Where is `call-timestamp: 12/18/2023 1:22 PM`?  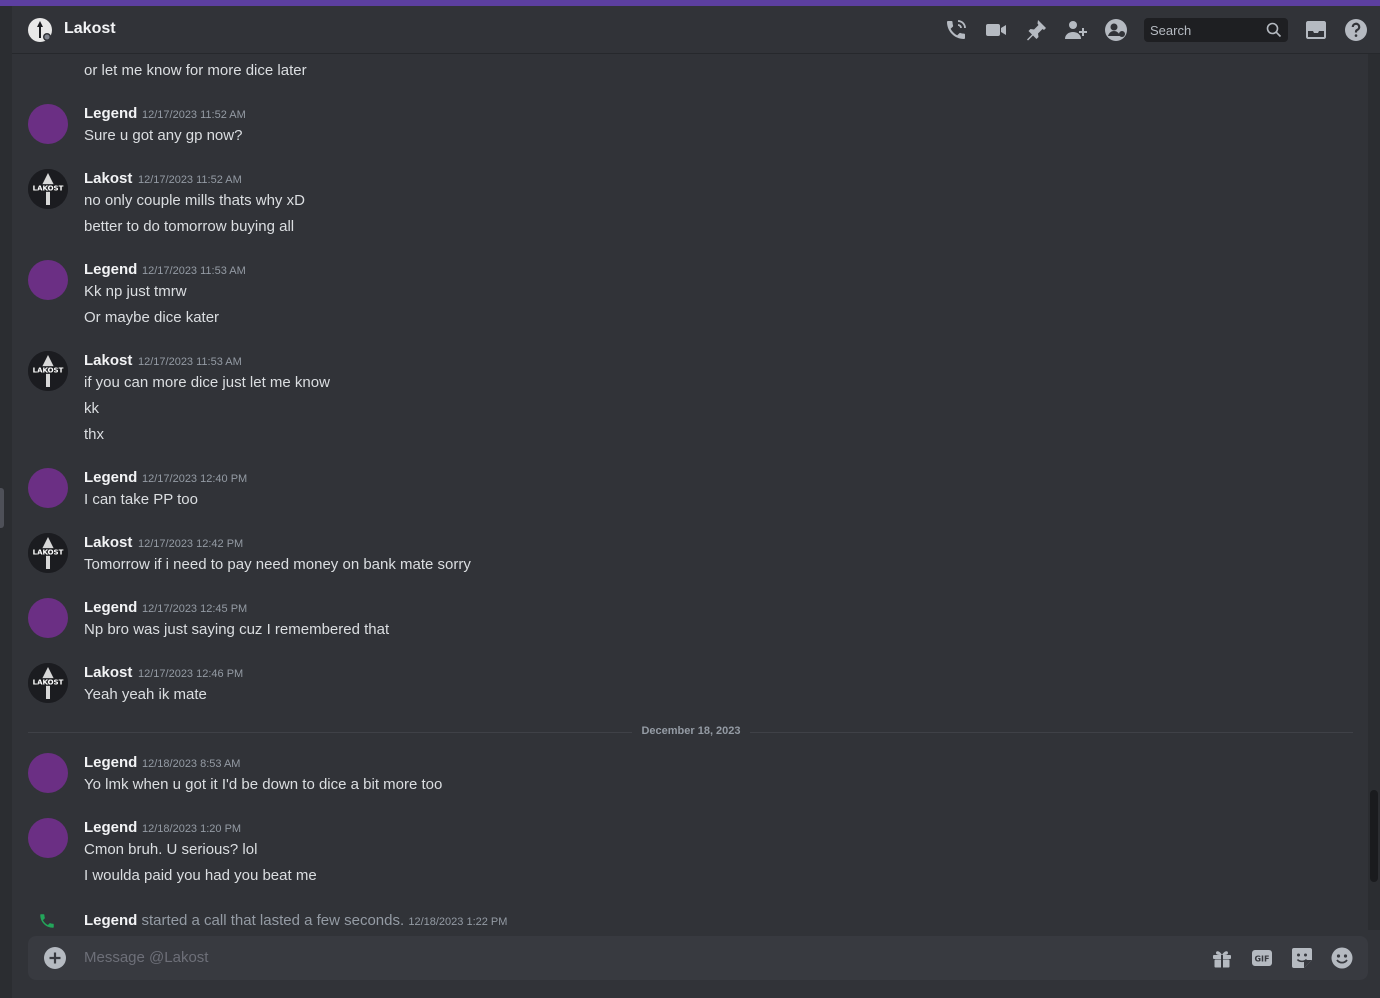
call-timestamp: 12/18/2023 1:22 PM is located at coordinates (458, 922).